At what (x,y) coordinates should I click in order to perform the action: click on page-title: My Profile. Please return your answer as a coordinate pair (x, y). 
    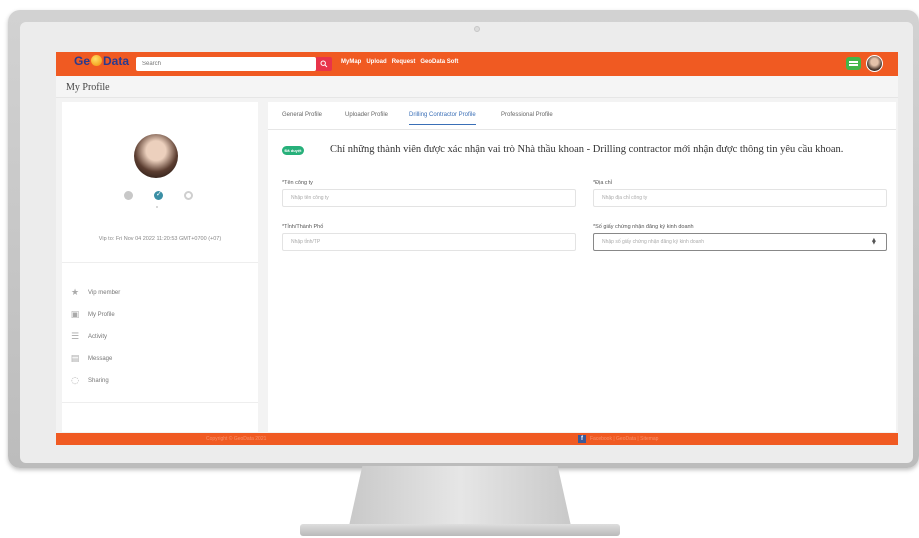
    Looking at the image, I should click on (88, 87).